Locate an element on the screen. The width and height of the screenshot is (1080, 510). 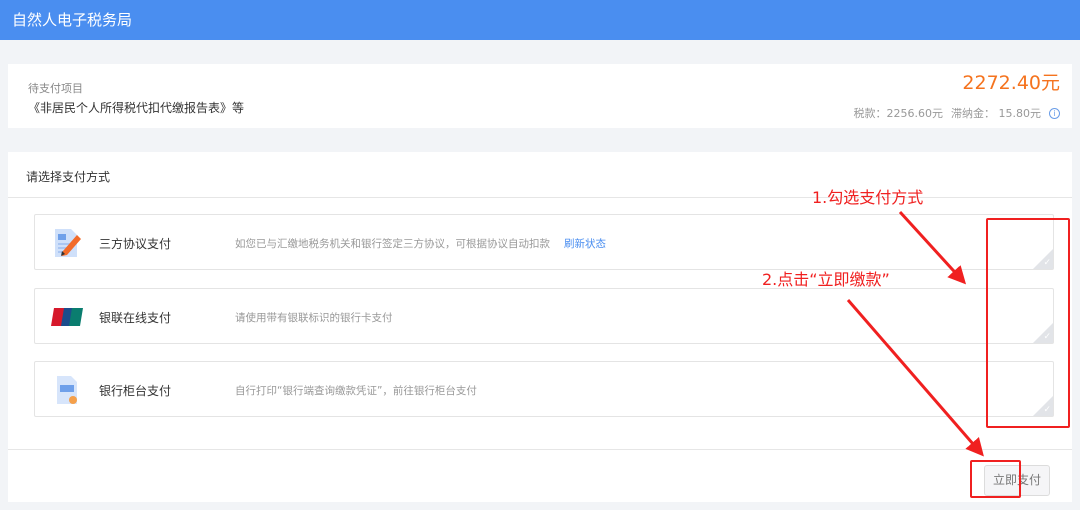
divider is located at coordinates (540, 449).